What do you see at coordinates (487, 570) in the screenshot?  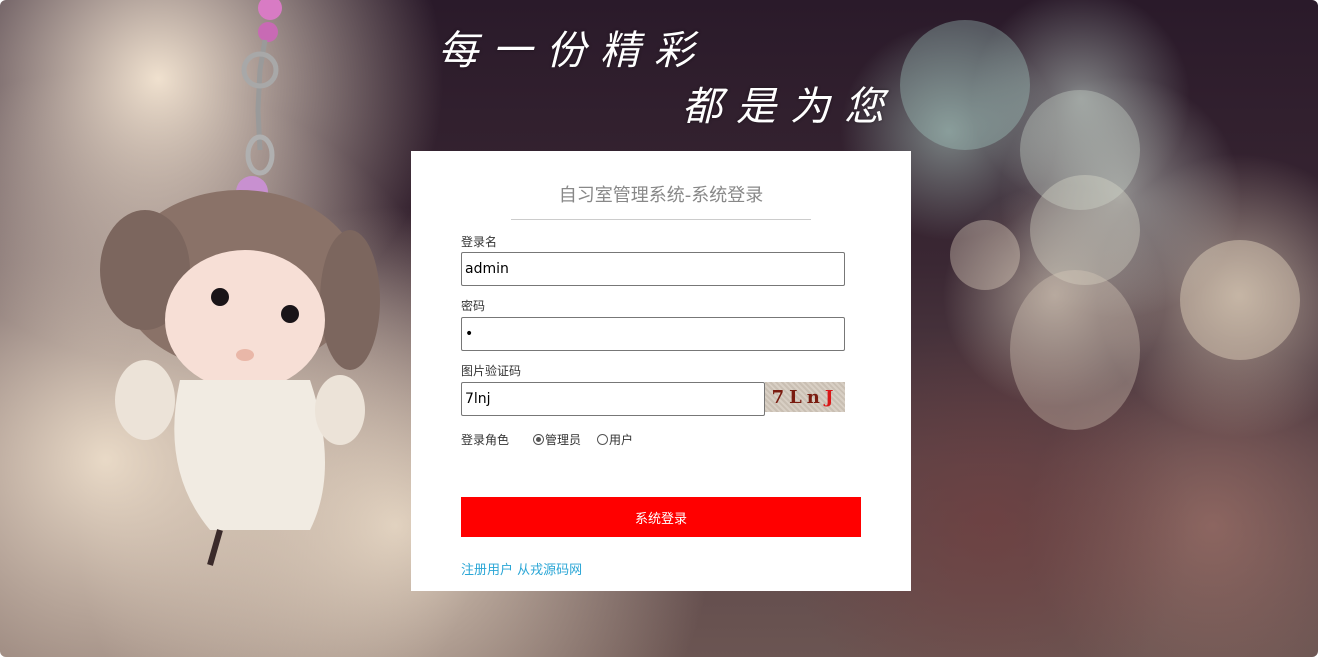 I see `register-link: 注册用户` at bounding box center [487, 570].